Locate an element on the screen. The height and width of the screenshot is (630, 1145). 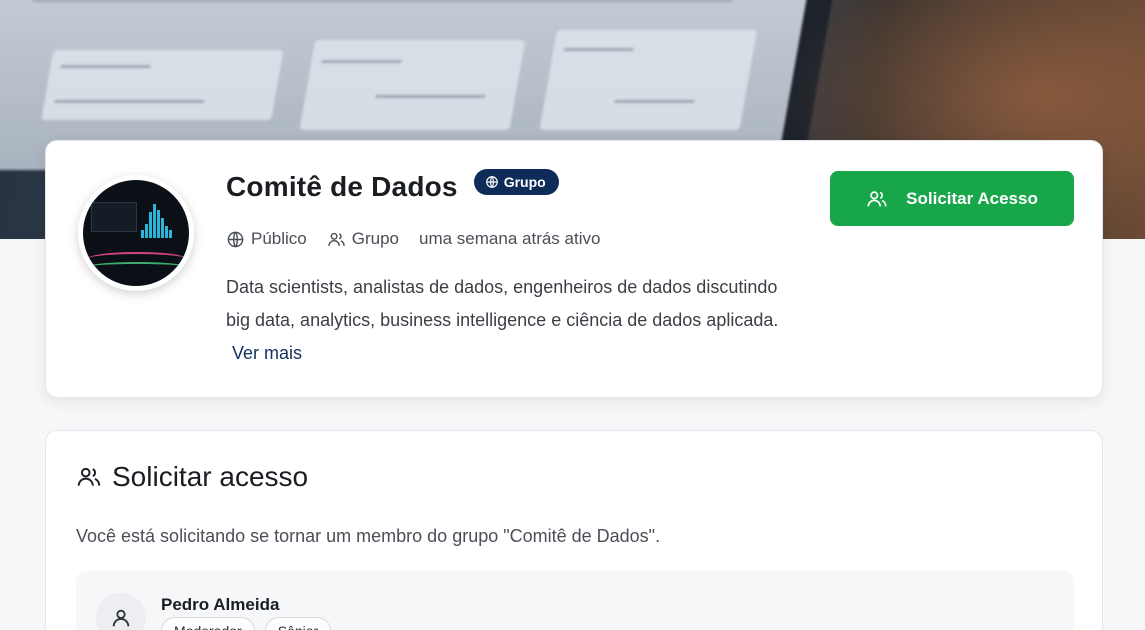
request-access-button: Solicitar Acesso is located at coordinates (952, 198).